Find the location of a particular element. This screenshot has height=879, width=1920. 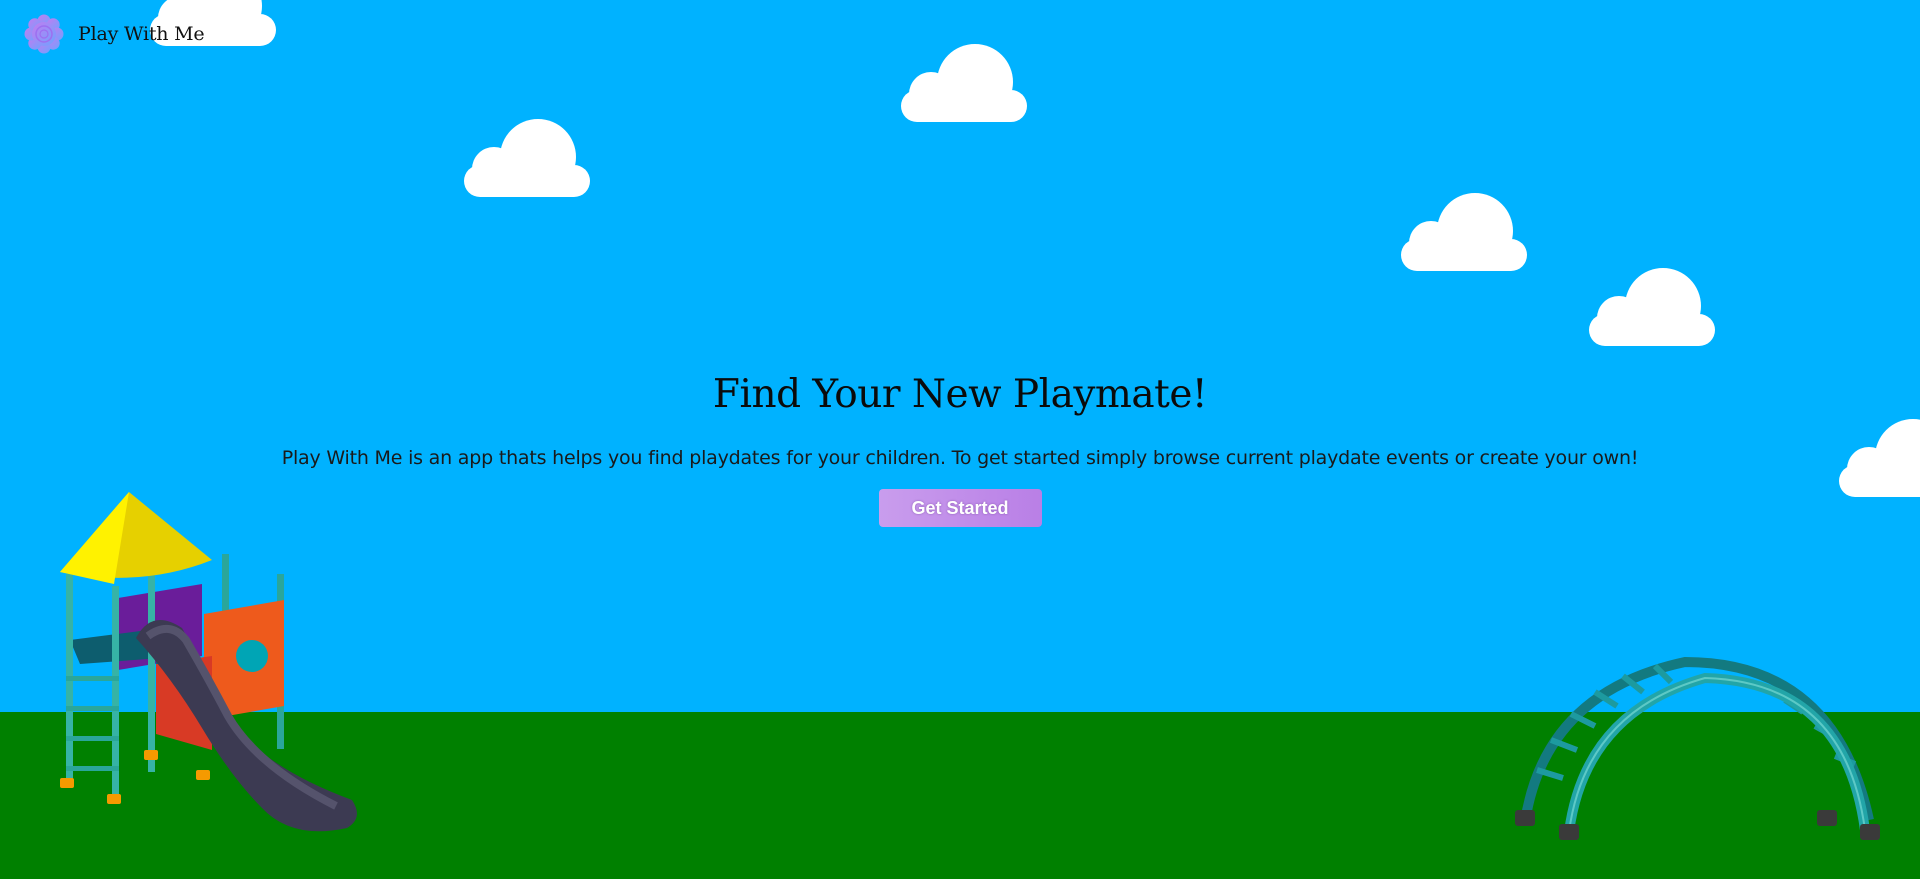

app-name: Play With Me is located at coordinates (141, 34).